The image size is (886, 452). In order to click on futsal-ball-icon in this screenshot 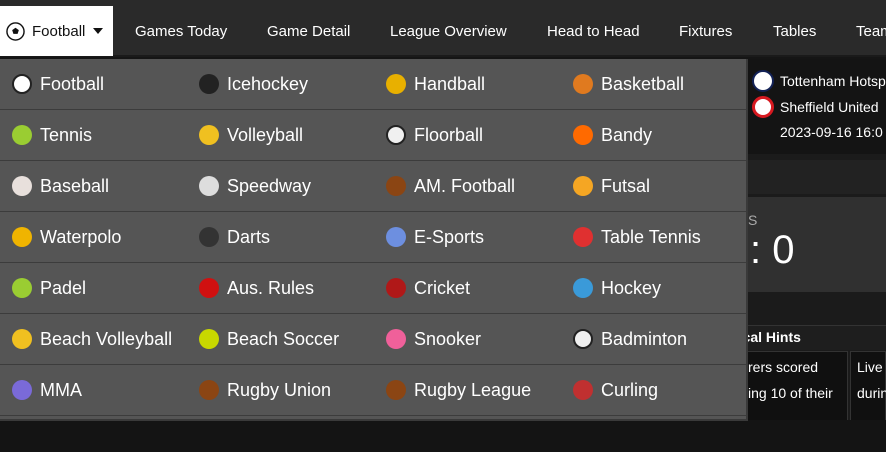, I will do `click(583, 186)`.